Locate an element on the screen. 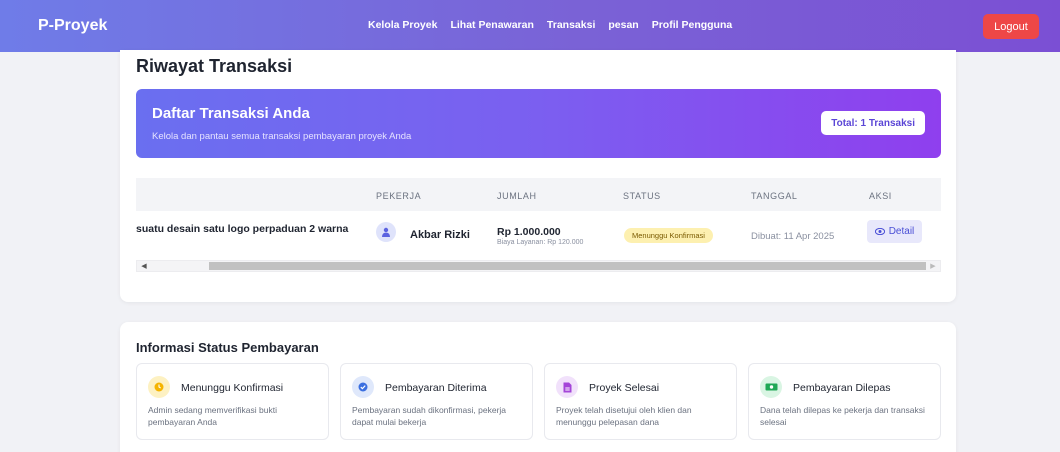  logout-button: Logout is located at coordinates (1011, 26).